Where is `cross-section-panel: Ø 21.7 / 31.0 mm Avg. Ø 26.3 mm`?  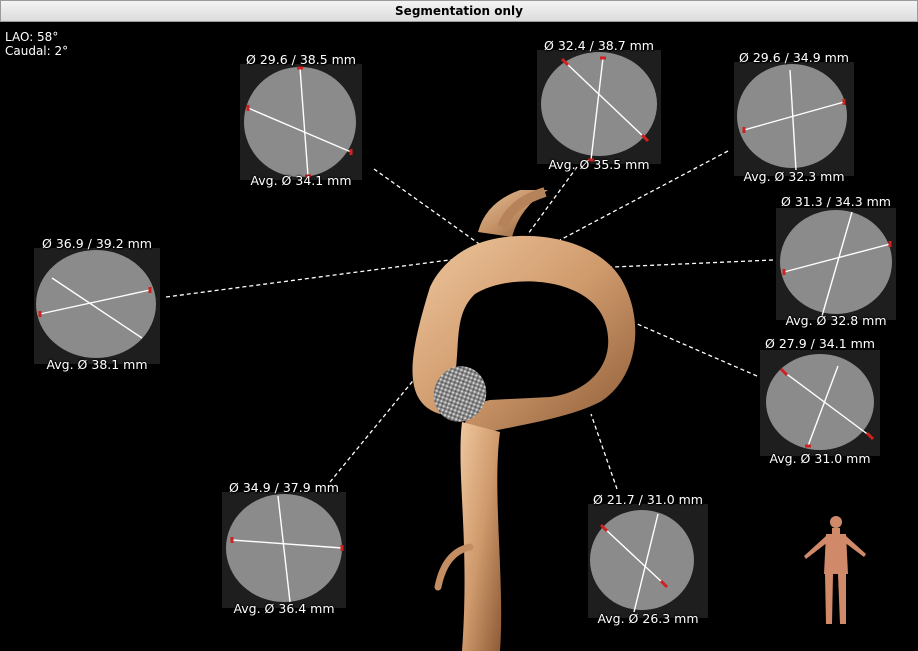
cross-section-panel: Ø 21.7 / 31.0 mm Avg. Ø 26.3 mm is located at coordinates (648, 559).